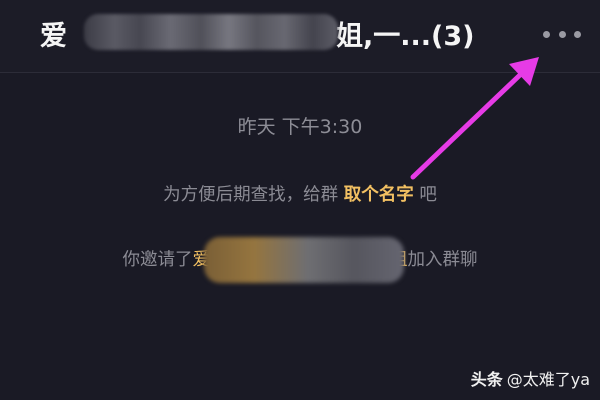 The width and height of the screenshot is (600, 400). What do you see at coordinates (548, 379) in the screenshot?
I see `watermark-handle: @太难了ya` at bounding box center [548, 379].